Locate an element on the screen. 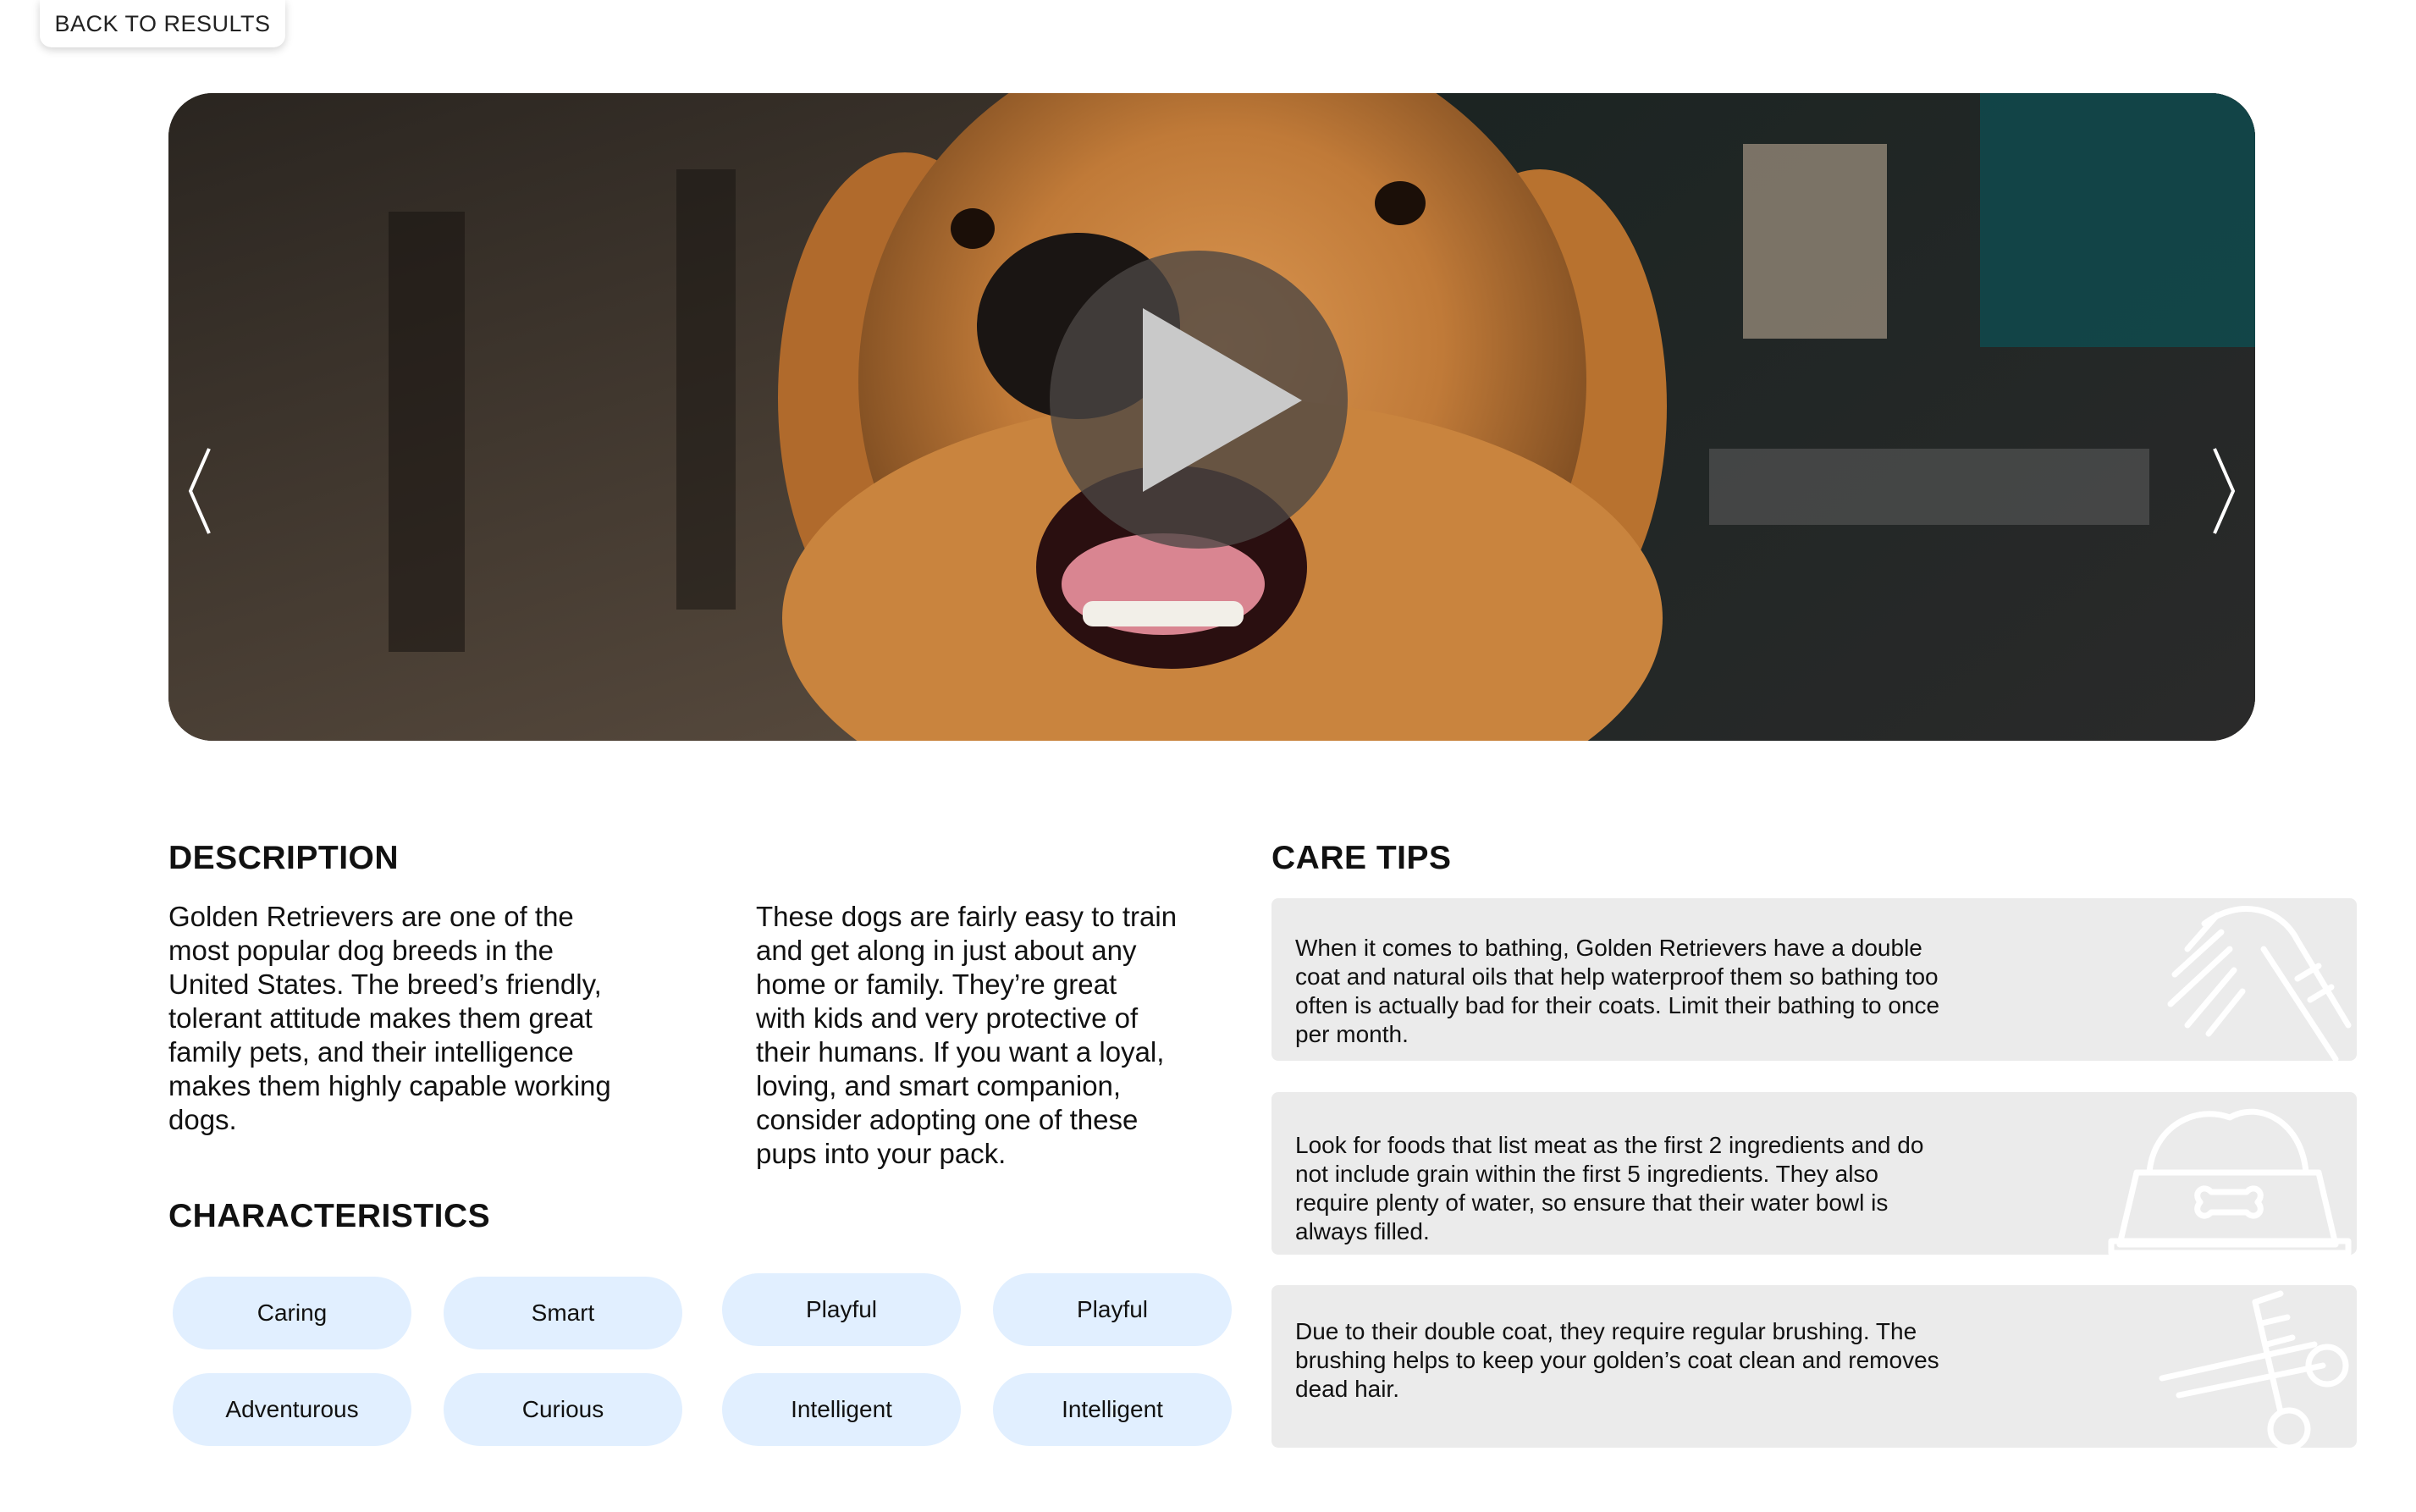 This screenshot has height=1512, width=2416. text-line: makes them highly capable working is located at coordinates (389, 1085).